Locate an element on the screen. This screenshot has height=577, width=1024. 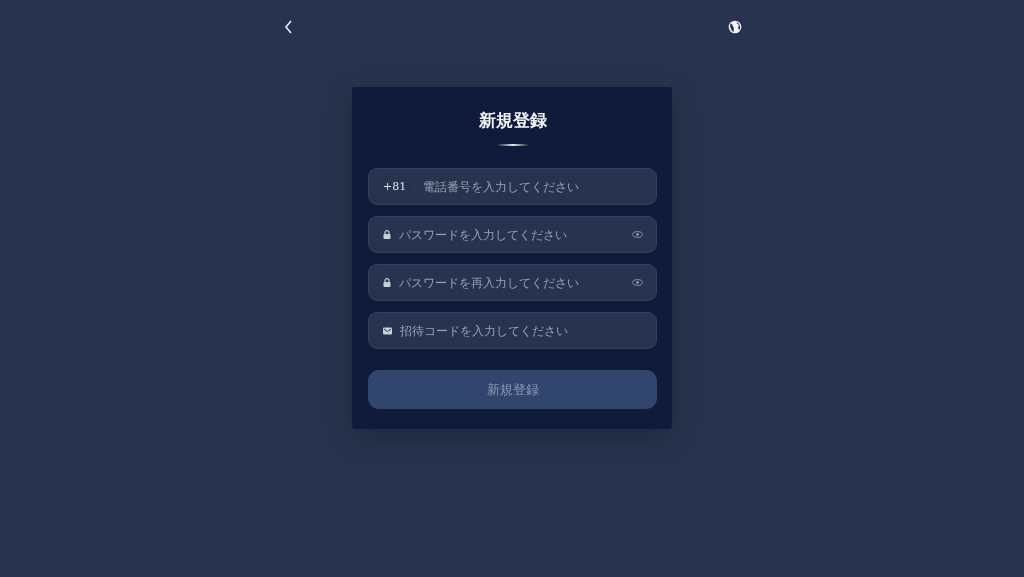
input-field: パスワードを入力してください is located at coordinates (512, 234).